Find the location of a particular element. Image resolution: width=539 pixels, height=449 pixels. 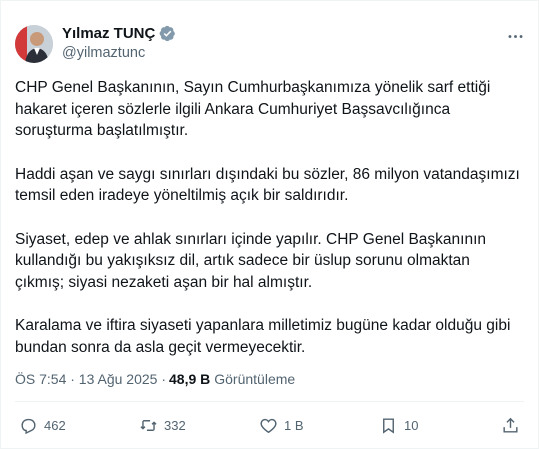

like-count: 1 B is located at coordinates (294, 425).